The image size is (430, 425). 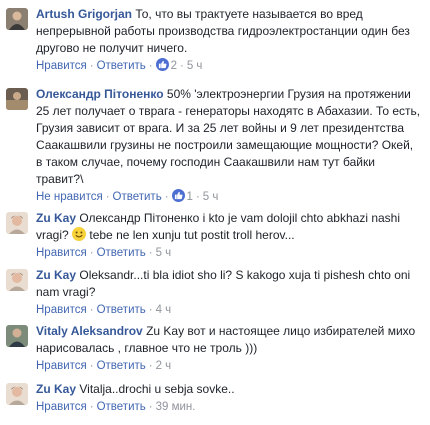 I want to click on comment-actions: Нравится · Ответить · 4 ч, so click(x=104, y=310).